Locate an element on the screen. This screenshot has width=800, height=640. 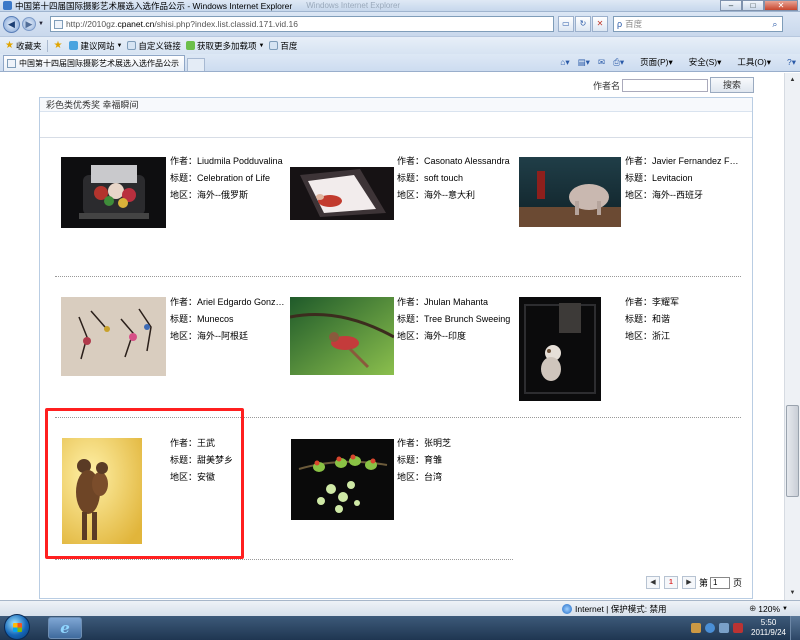
divider is located at coordinates (48, 45).